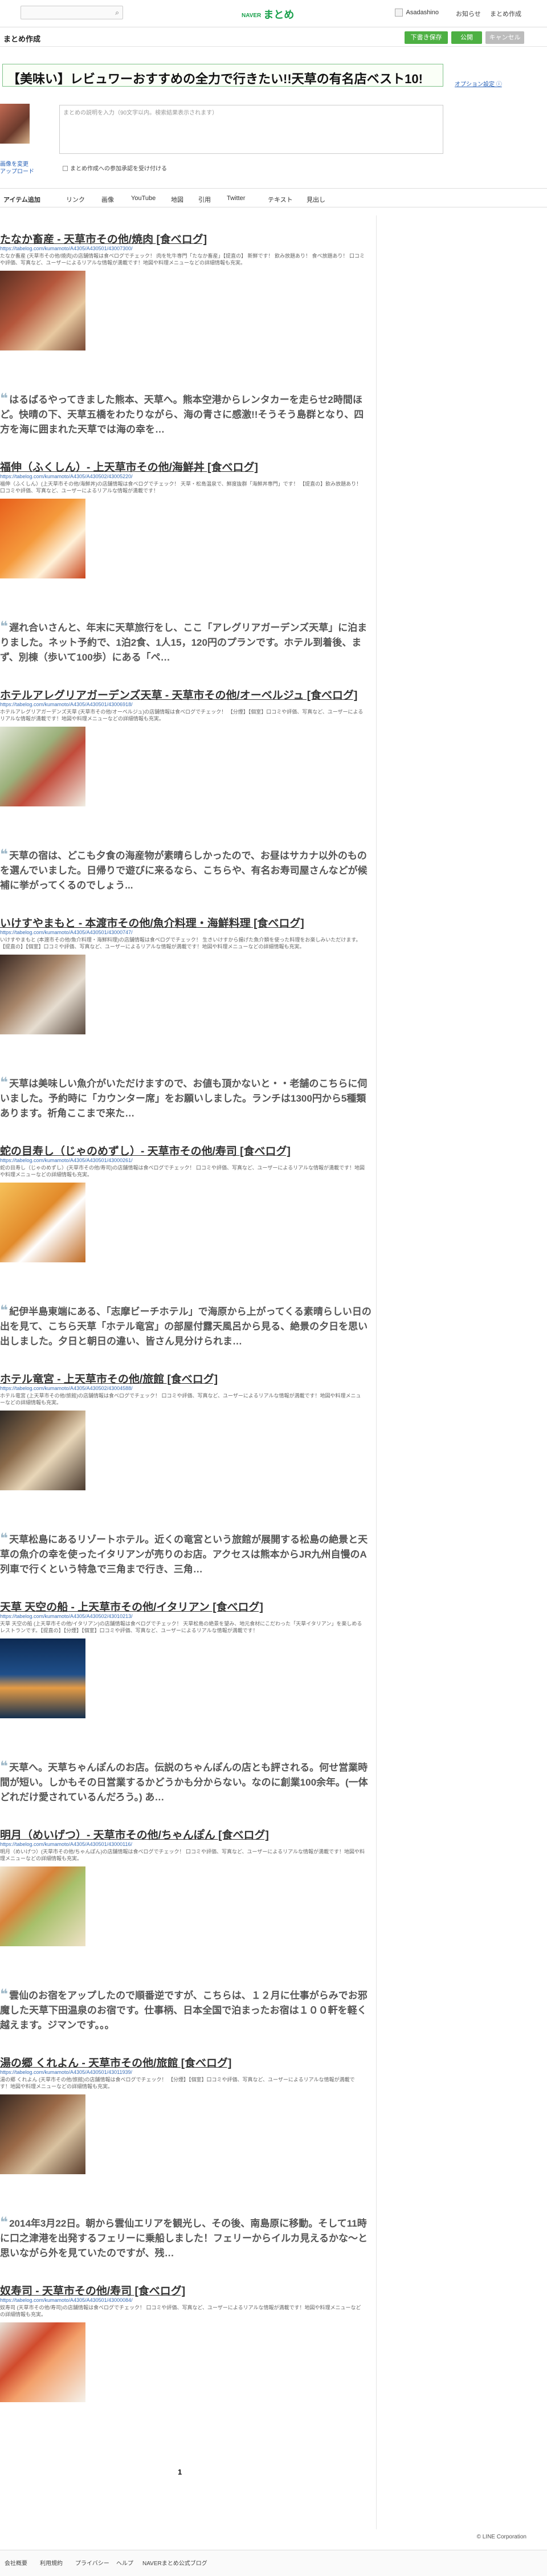  What do you see at coordinates (204, 199) in the screenshot?
I see `toolbar-quote: 引用` at bounding box center [204, 199].